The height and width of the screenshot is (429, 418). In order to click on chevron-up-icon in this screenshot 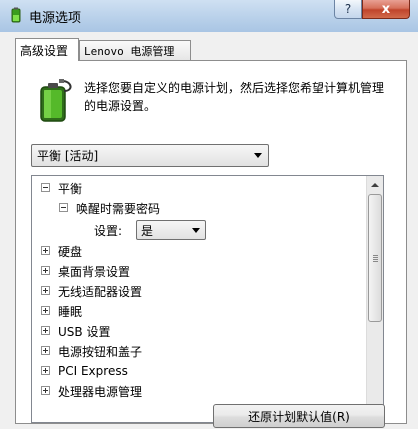, I will do `click(375, 184)`.